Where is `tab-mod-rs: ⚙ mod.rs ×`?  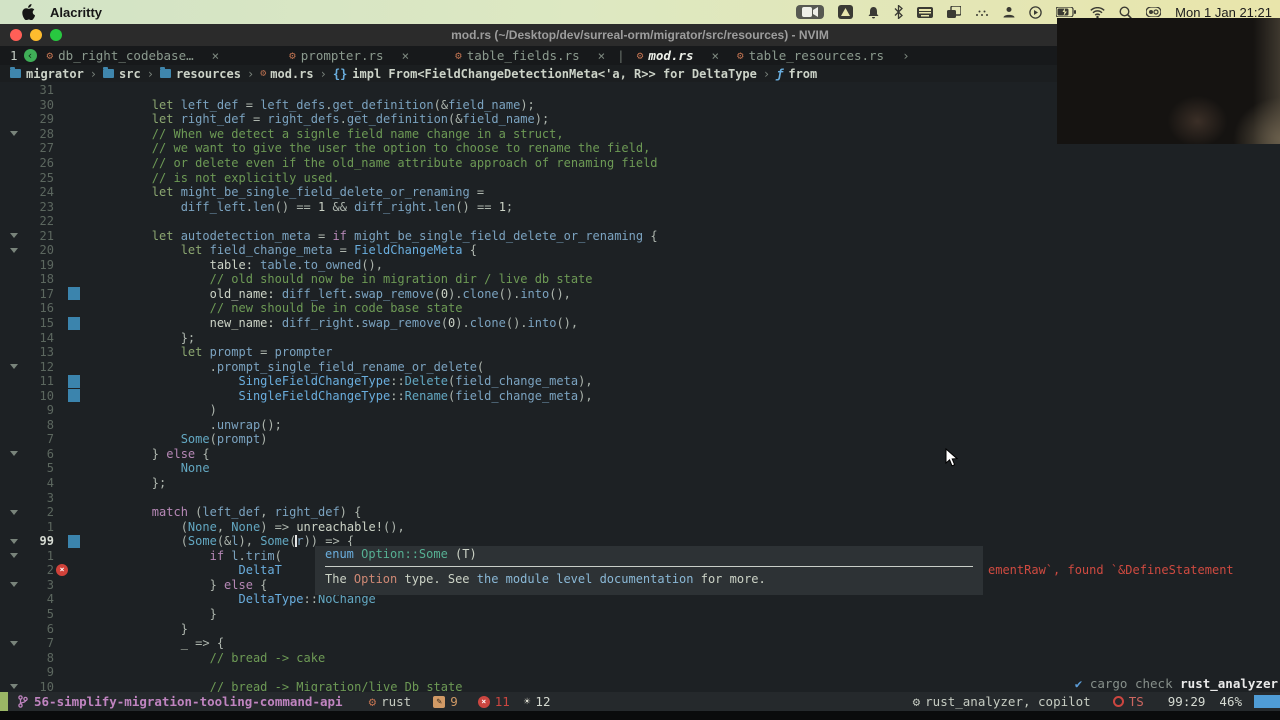
tab-mod-rs: ⚙ mod.rs × is located at coordinates (678, 55).